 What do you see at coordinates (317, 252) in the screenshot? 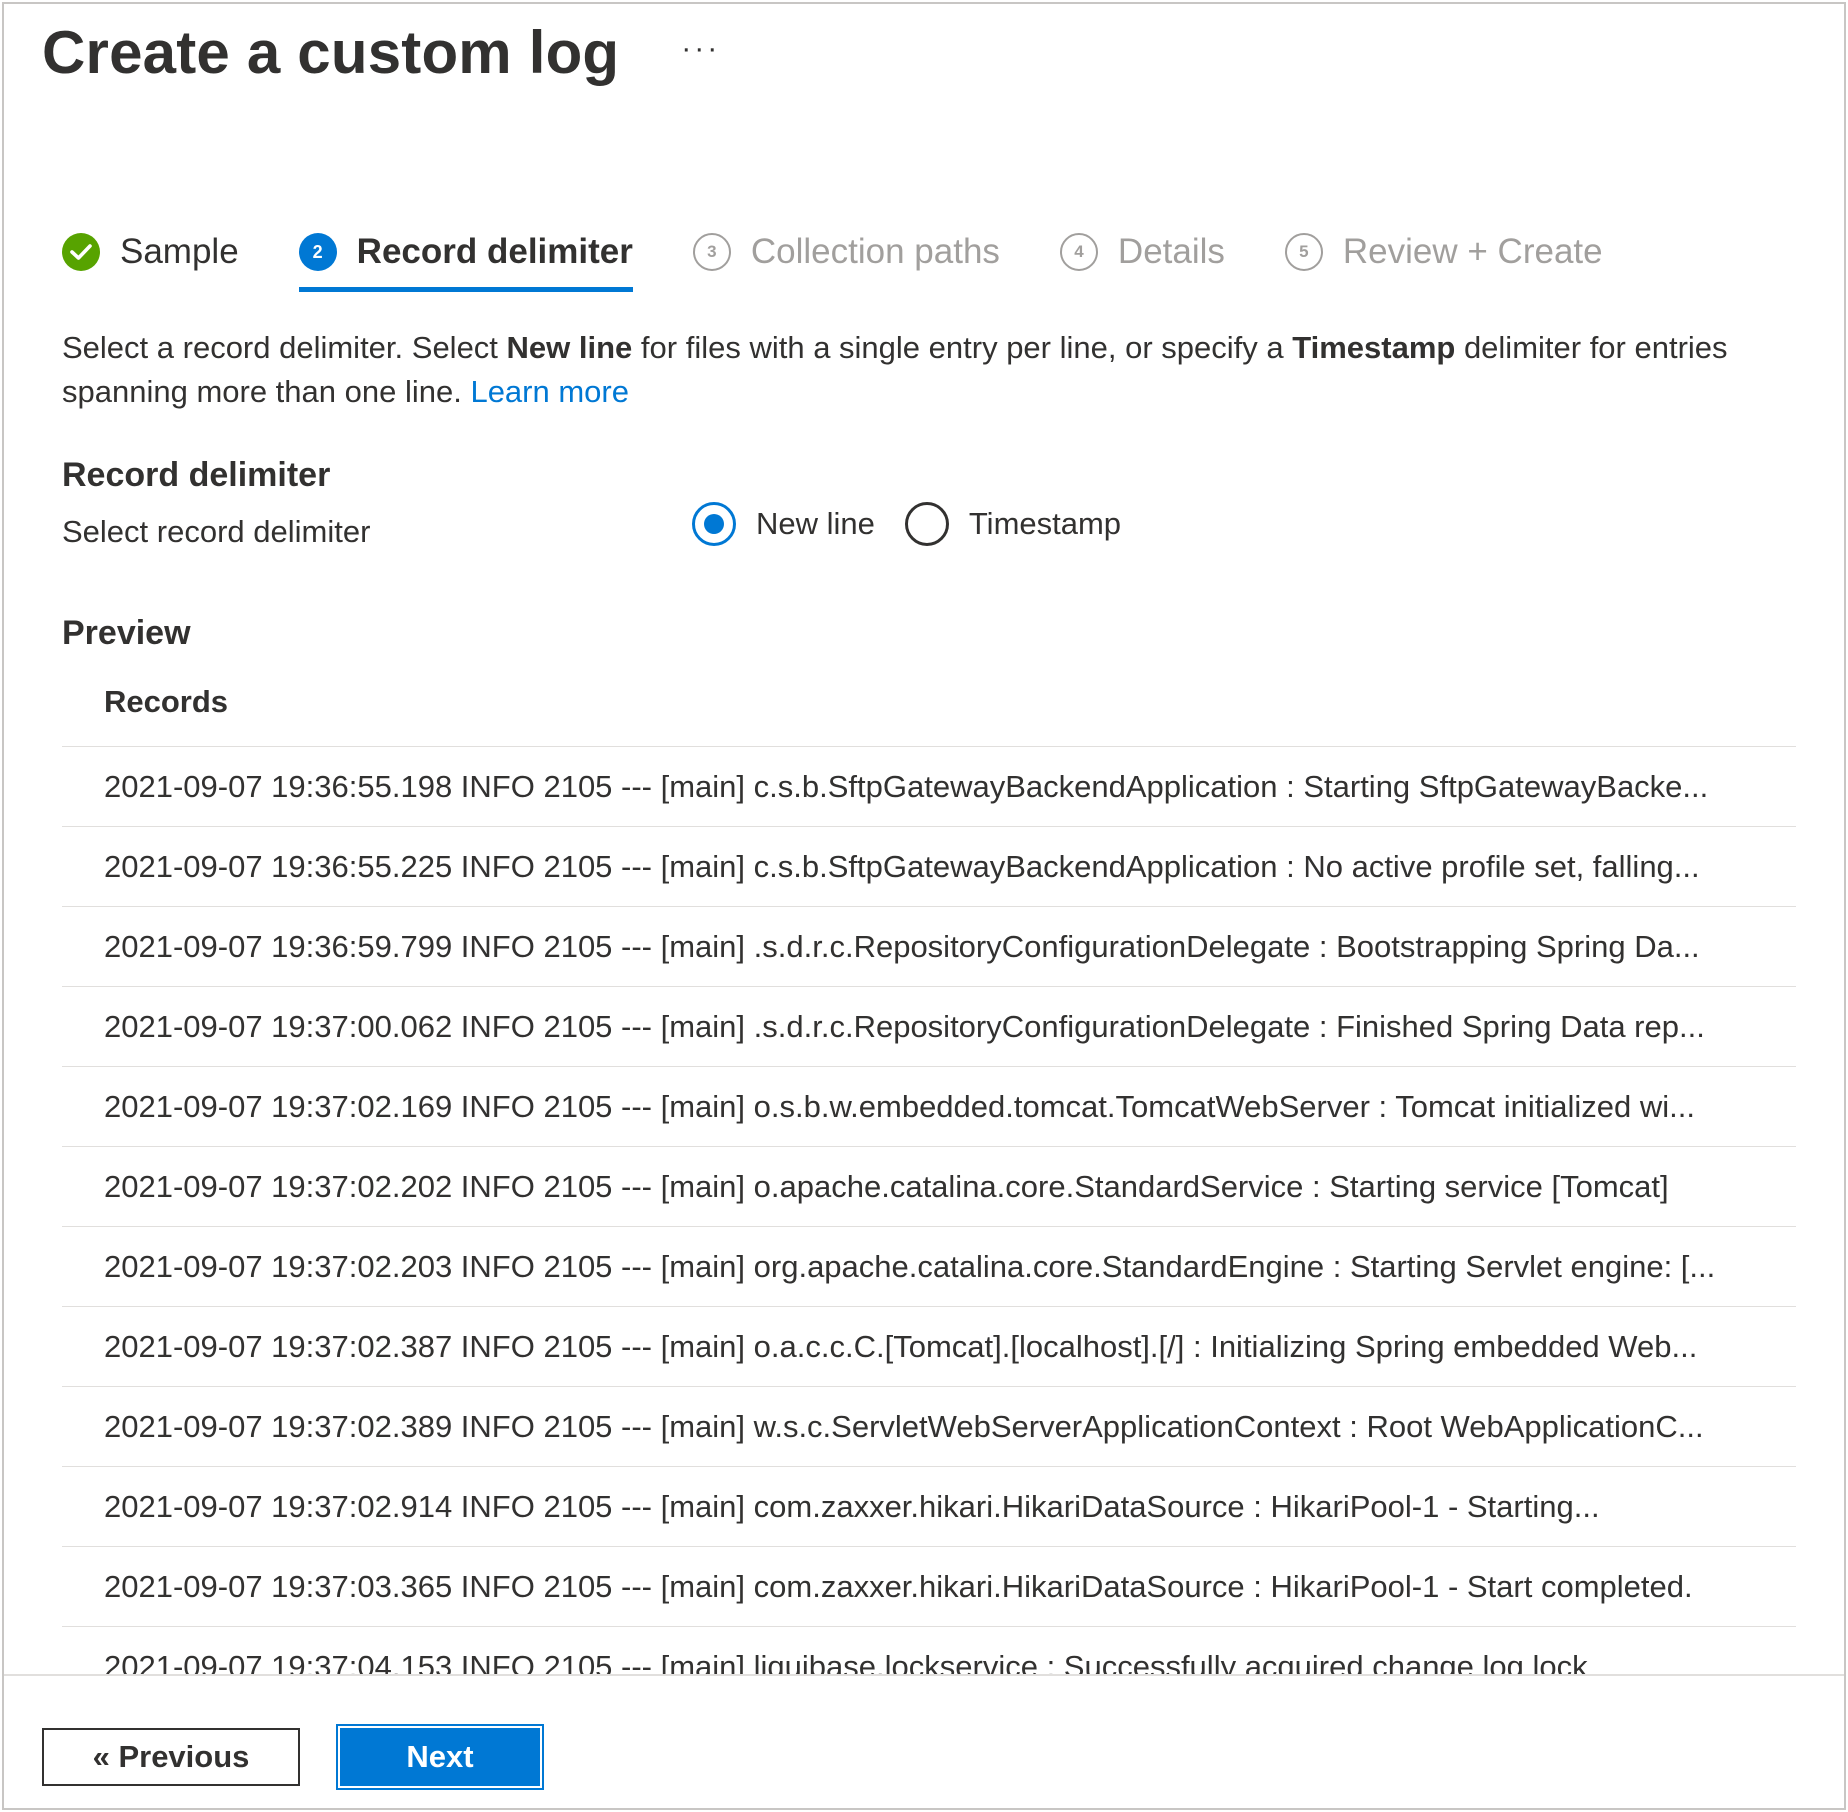
I see `step-number-2: 2` at bounding box center [317, 252].